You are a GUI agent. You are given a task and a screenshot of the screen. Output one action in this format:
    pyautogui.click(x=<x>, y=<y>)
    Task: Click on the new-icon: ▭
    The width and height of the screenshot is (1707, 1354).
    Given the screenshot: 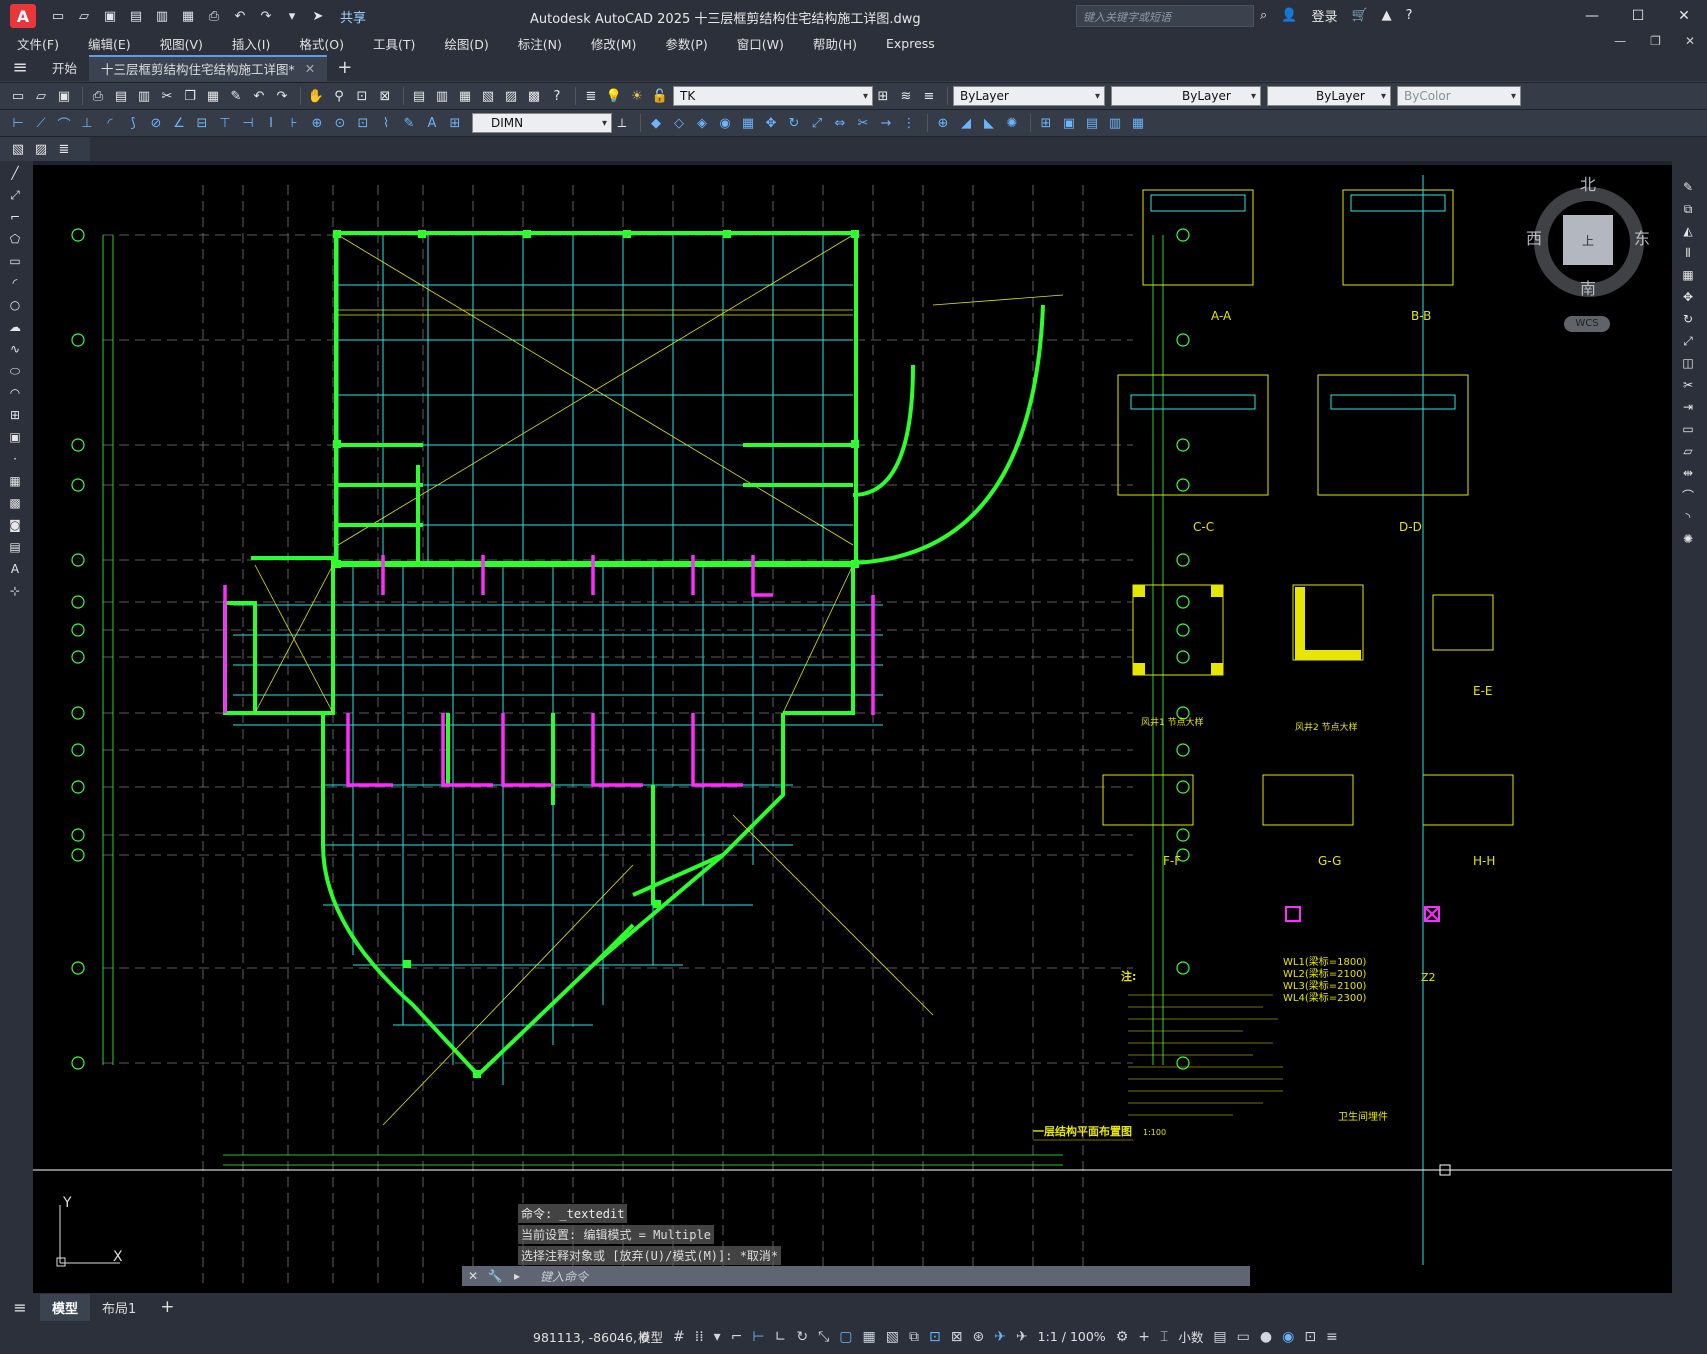 What is the action you would take?
    pyautogui.click(x=58, y=16)
    